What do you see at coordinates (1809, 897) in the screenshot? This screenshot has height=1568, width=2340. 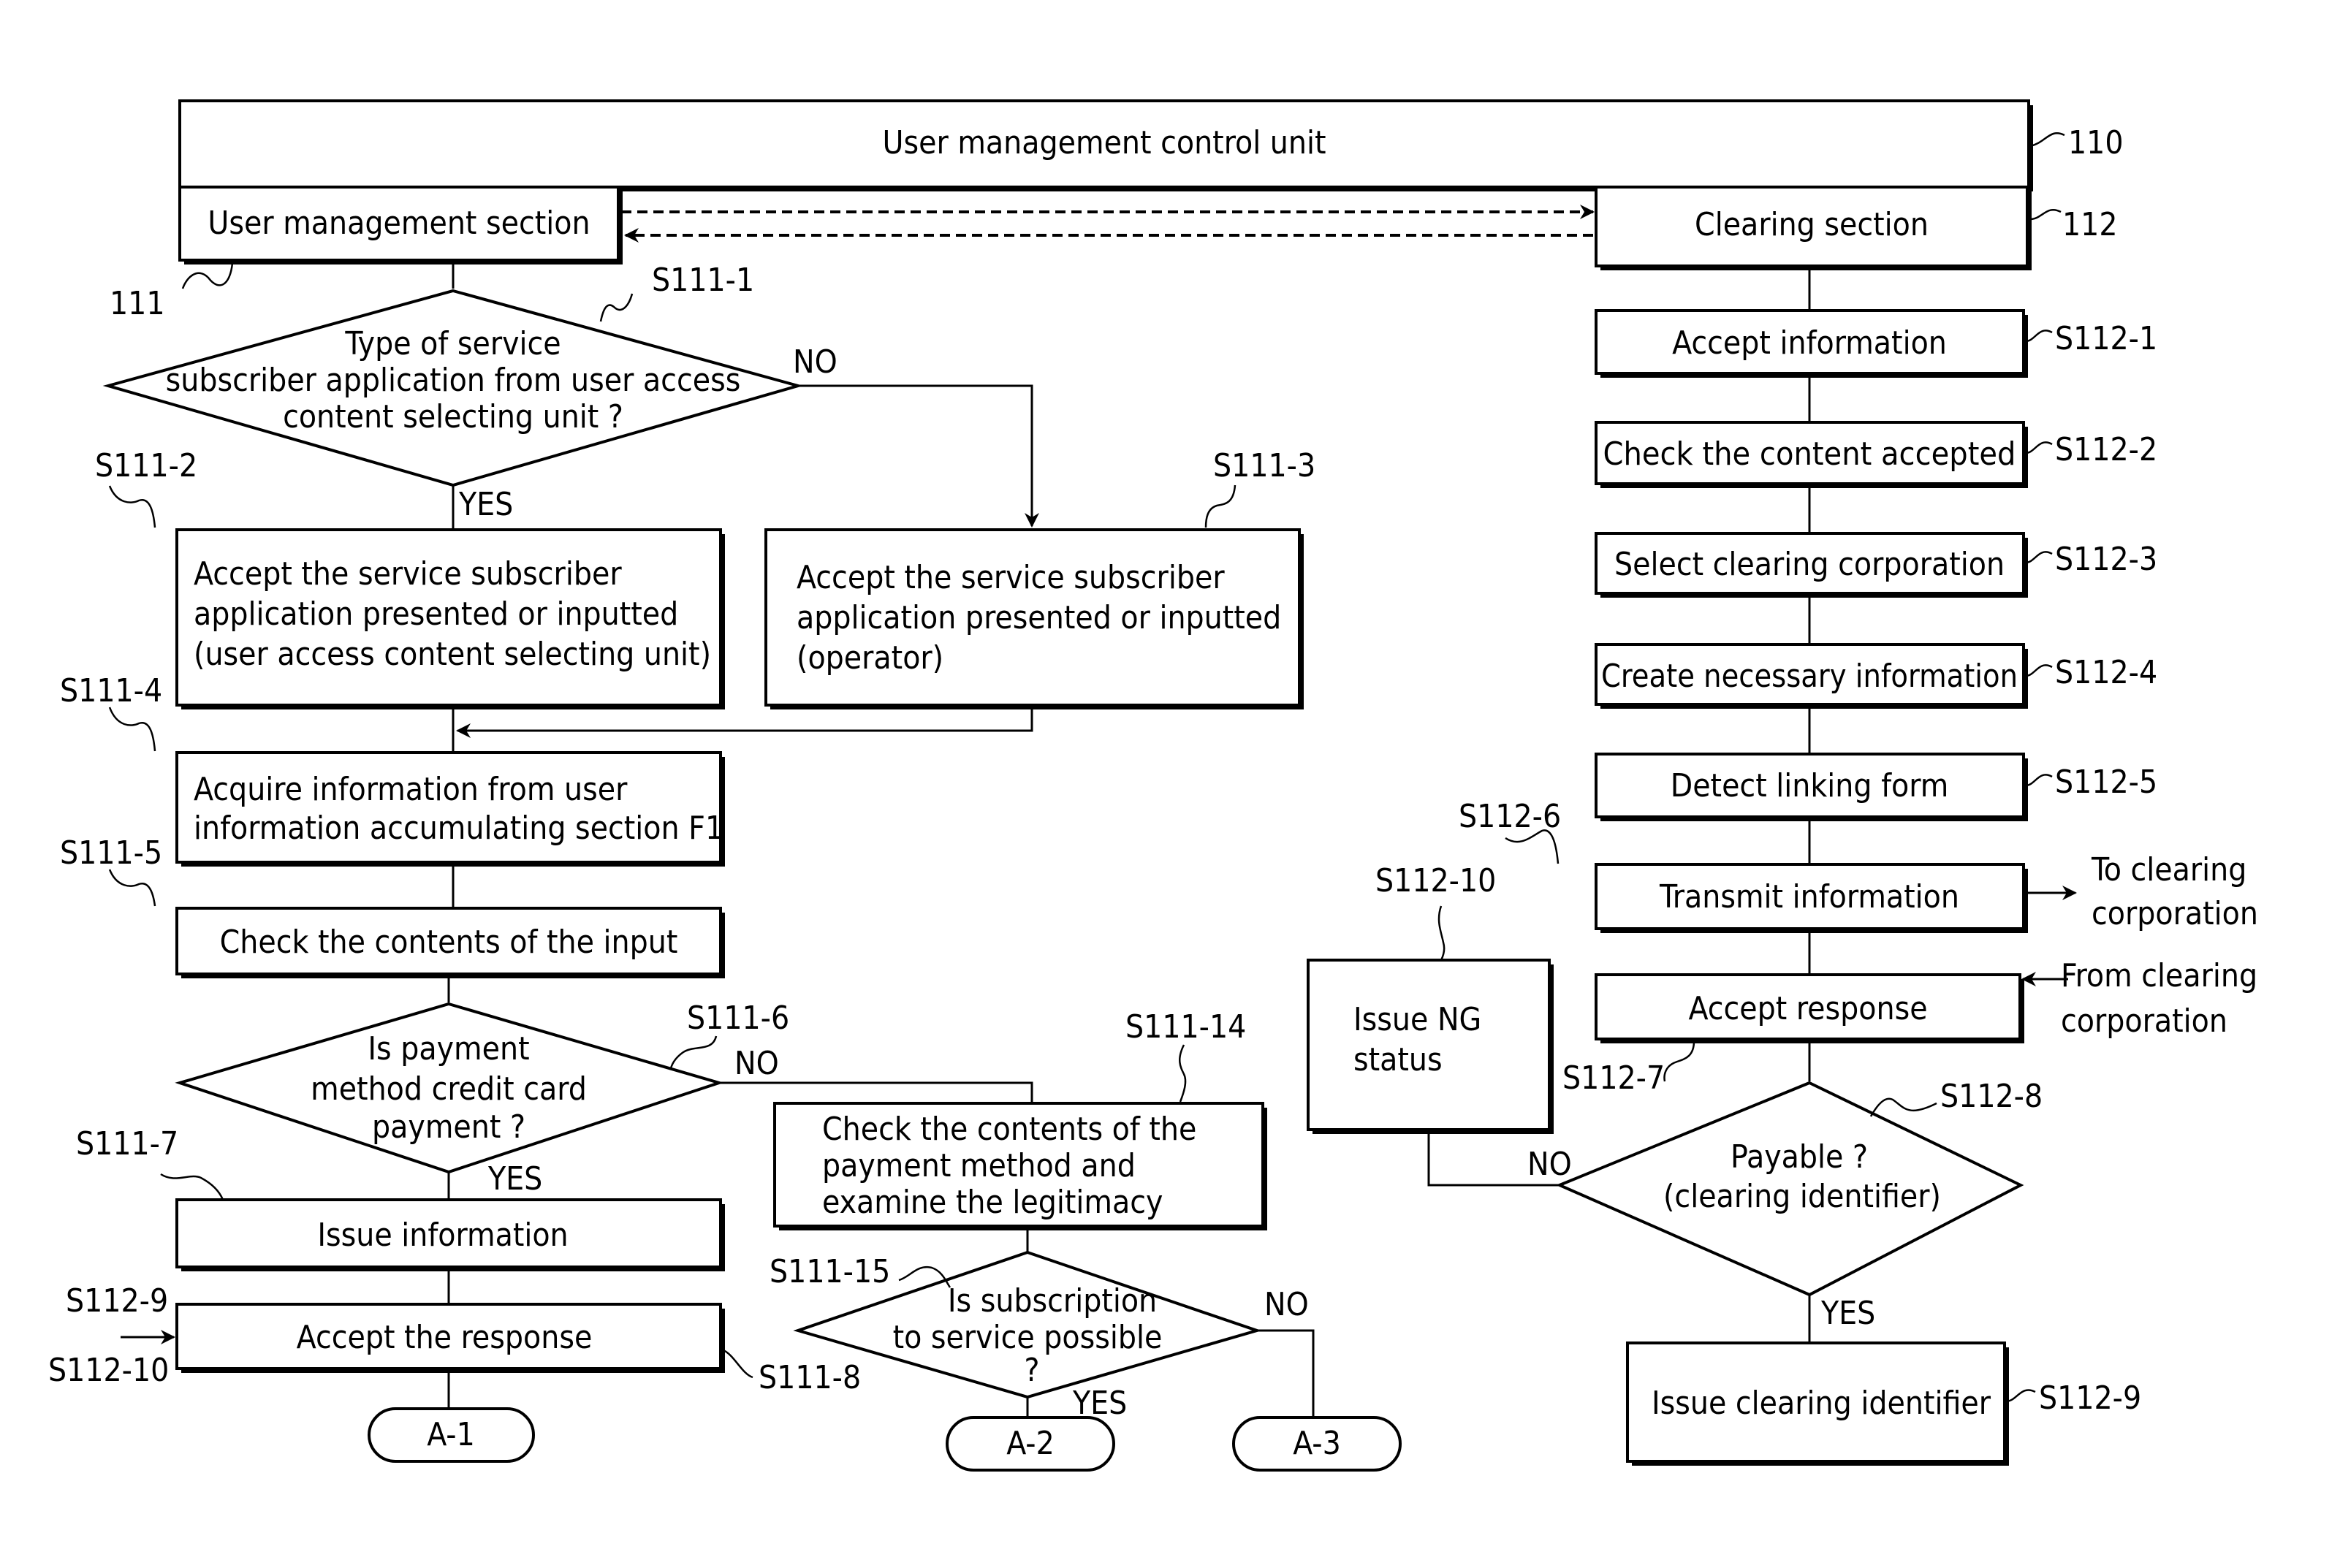 I see `box-label: Transmit information` at bounding box center [1809, 897].